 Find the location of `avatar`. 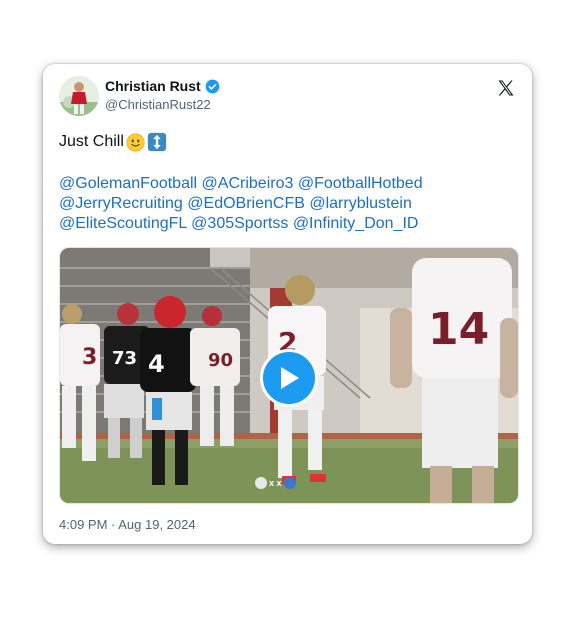

avatar is located at coordinates (79, 96).